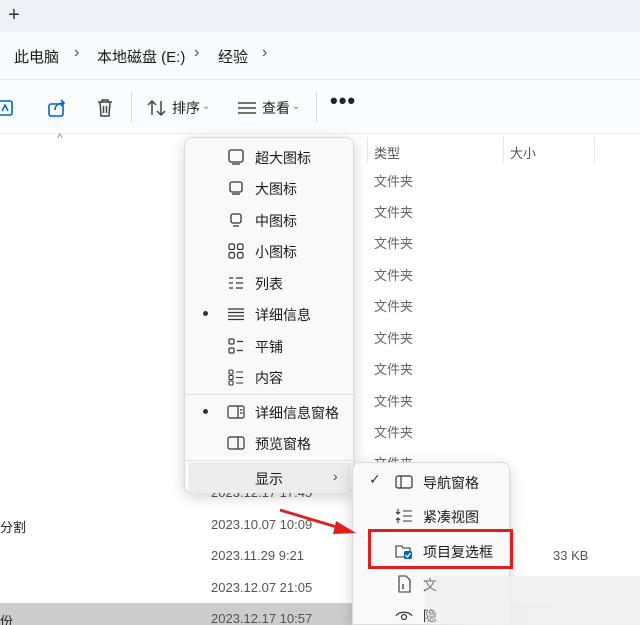 This screenshot has width=640, height=625. Describe the element at coordinates (387, 152) in the screenshot. I see `column-header-type: 类型` at that location.